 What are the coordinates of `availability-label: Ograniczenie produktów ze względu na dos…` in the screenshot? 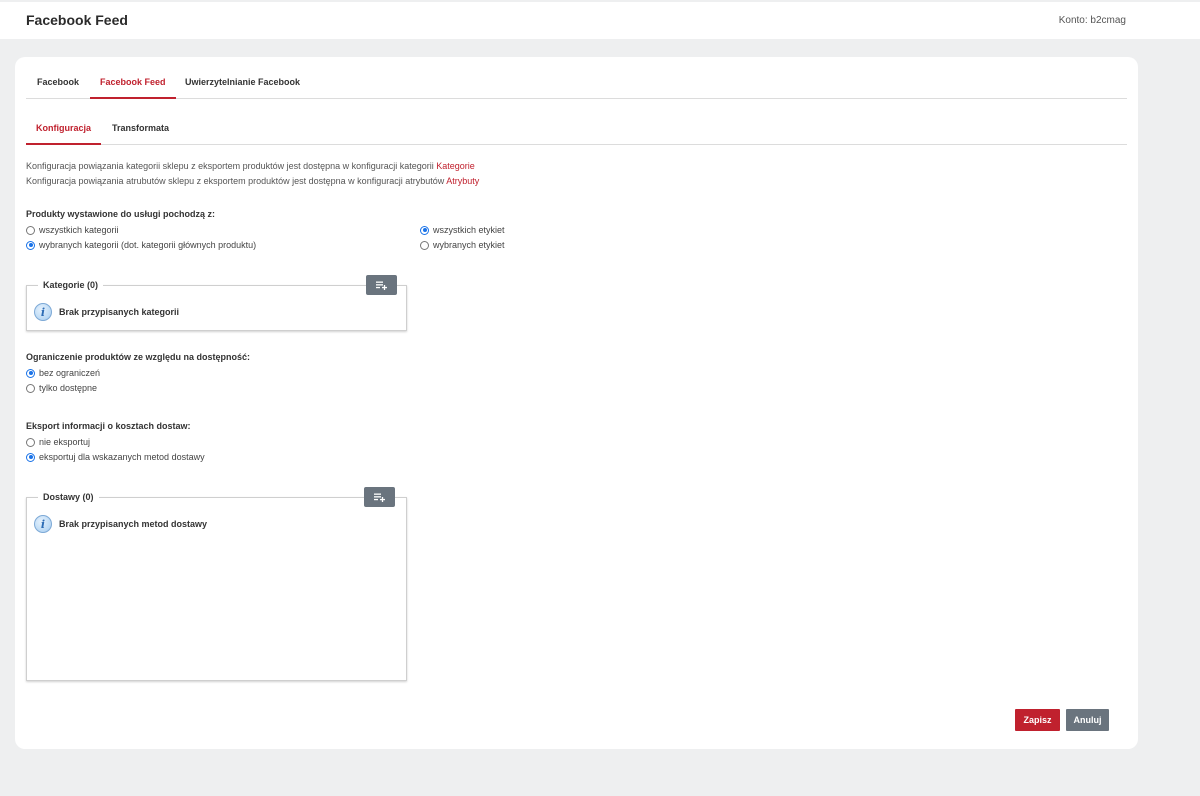 It's located at (138, 357).